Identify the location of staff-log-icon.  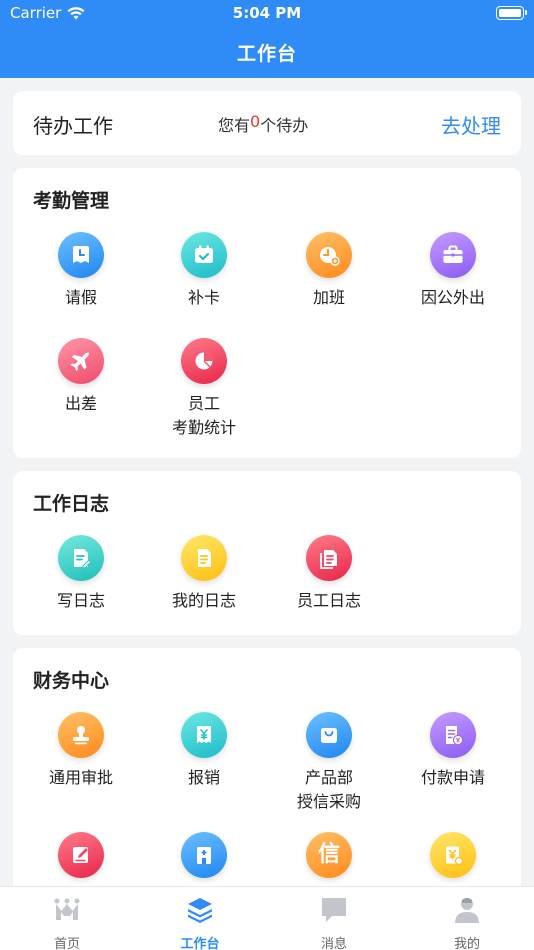
(329, 558).